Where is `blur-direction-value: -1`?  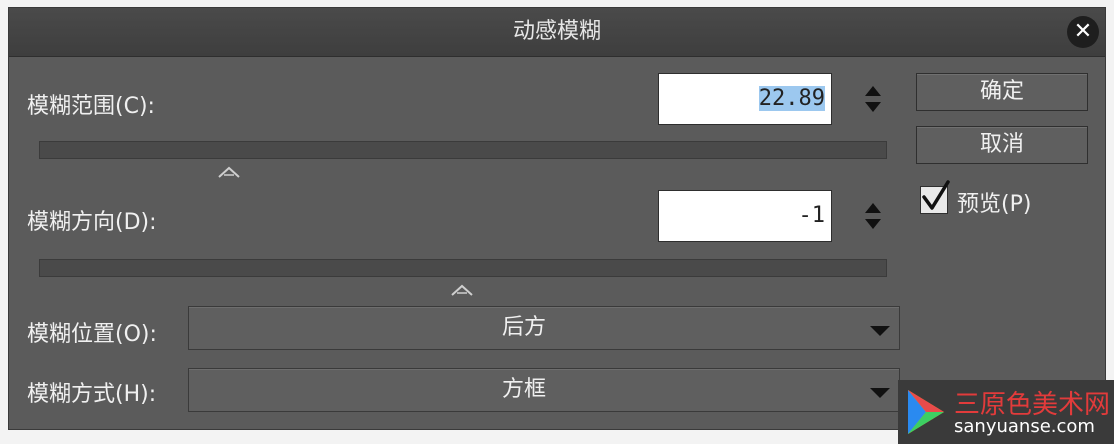 blur-direction-value: -1 is located at coordinates (812, 215).